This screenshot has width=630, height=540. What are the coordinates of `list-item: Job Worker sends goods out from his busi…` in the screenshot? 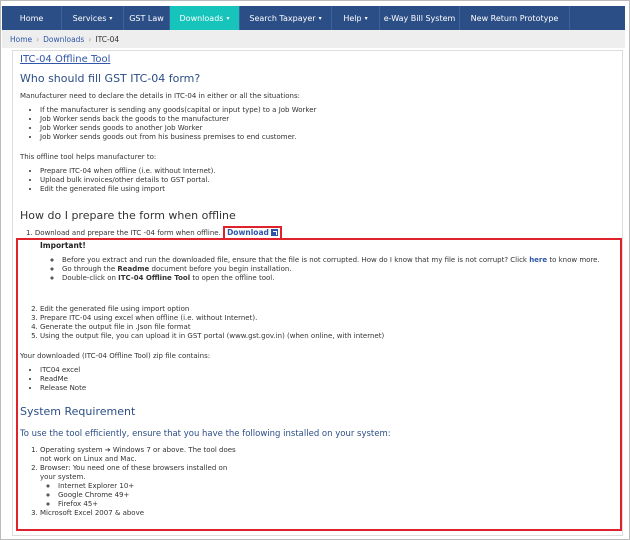 It's located at (178, 137).